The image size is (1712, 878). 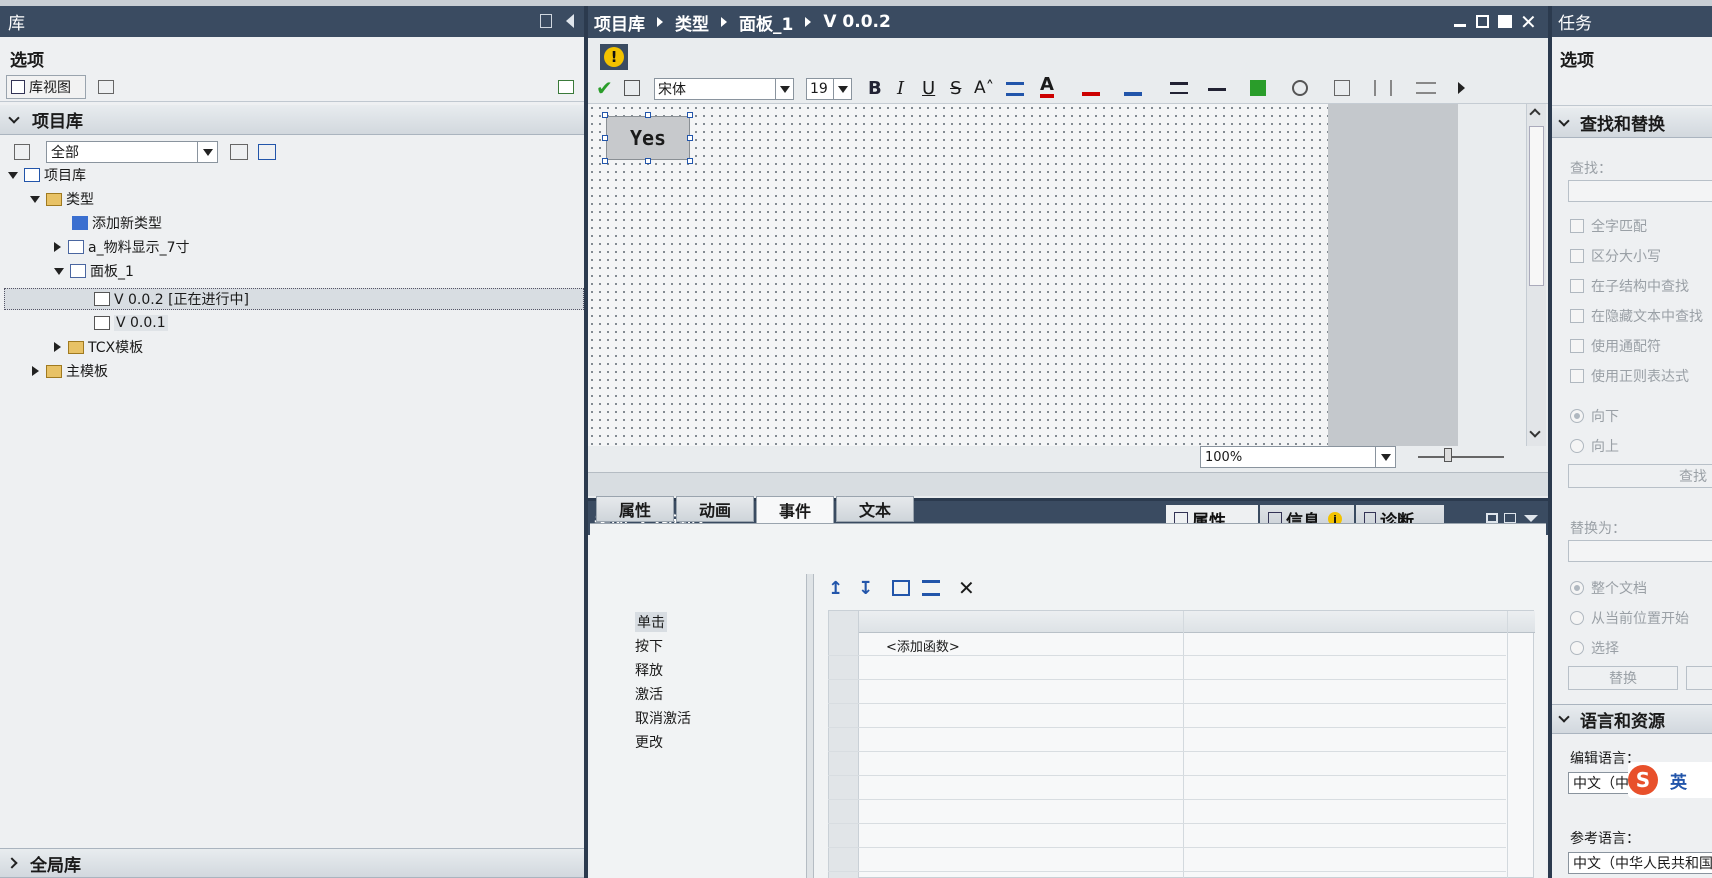 I want to click on update-library-icon, so click(x=566, y=87).